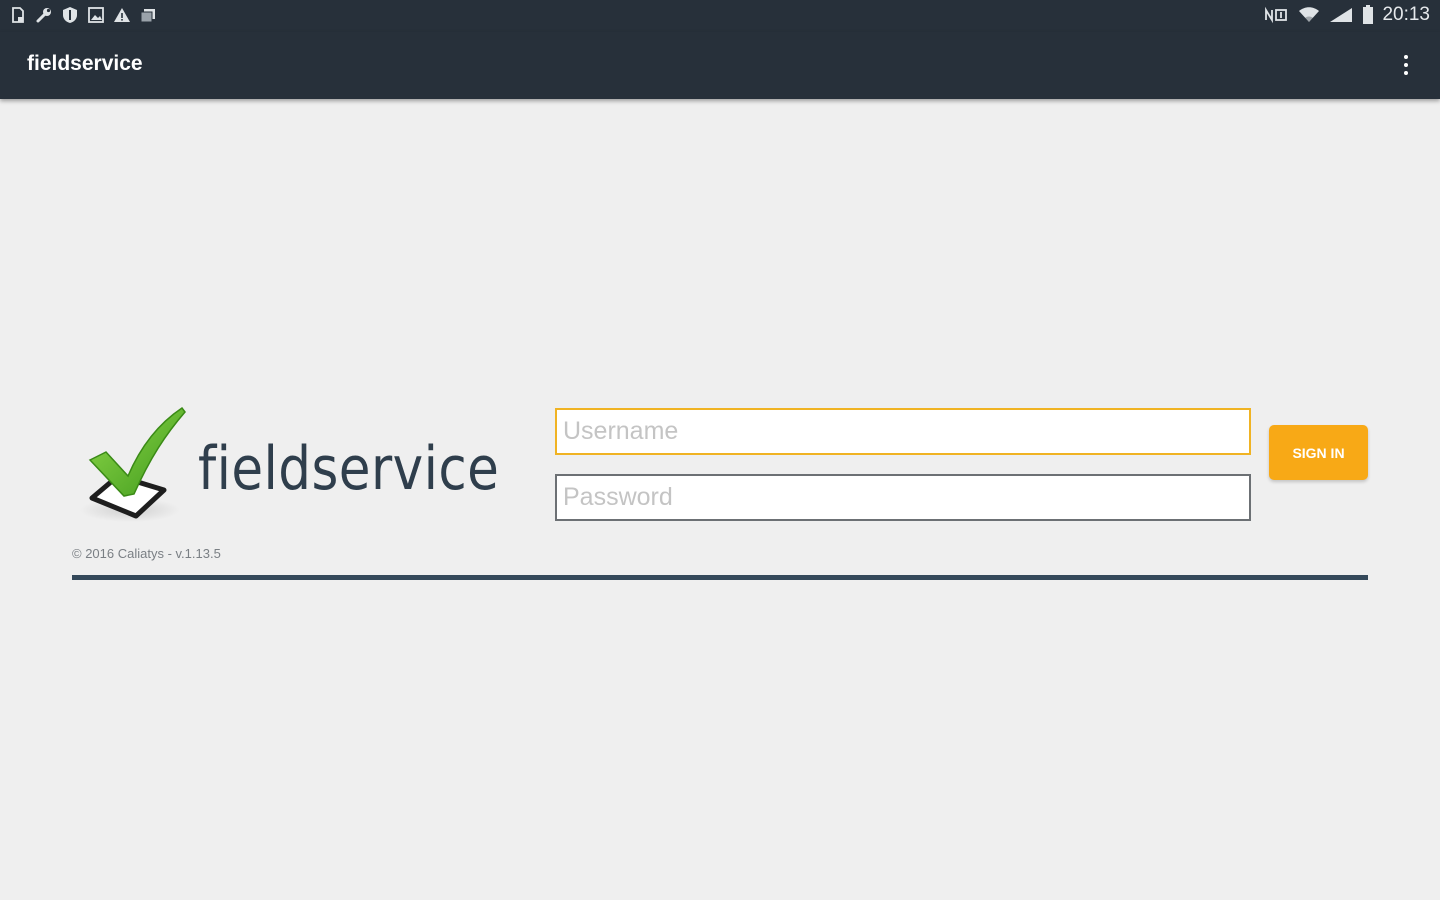 This screenshot has height=900, width=1440. Describe the element at coordinates (349, 469) in the screenshot. I see `logo-wordmark: fieldservice` at that location.